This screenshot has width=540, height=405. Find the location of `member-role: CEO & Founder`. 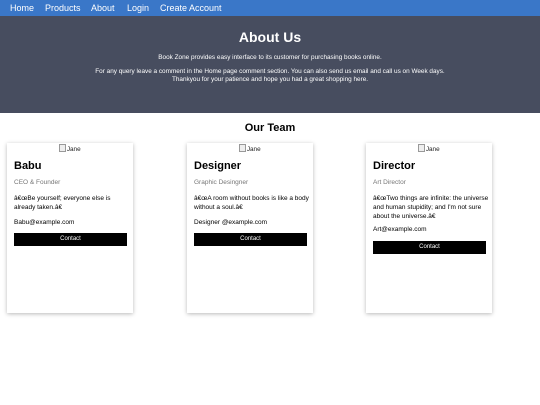

member-role: CEO & Founder is located at coordinates (37, 182).